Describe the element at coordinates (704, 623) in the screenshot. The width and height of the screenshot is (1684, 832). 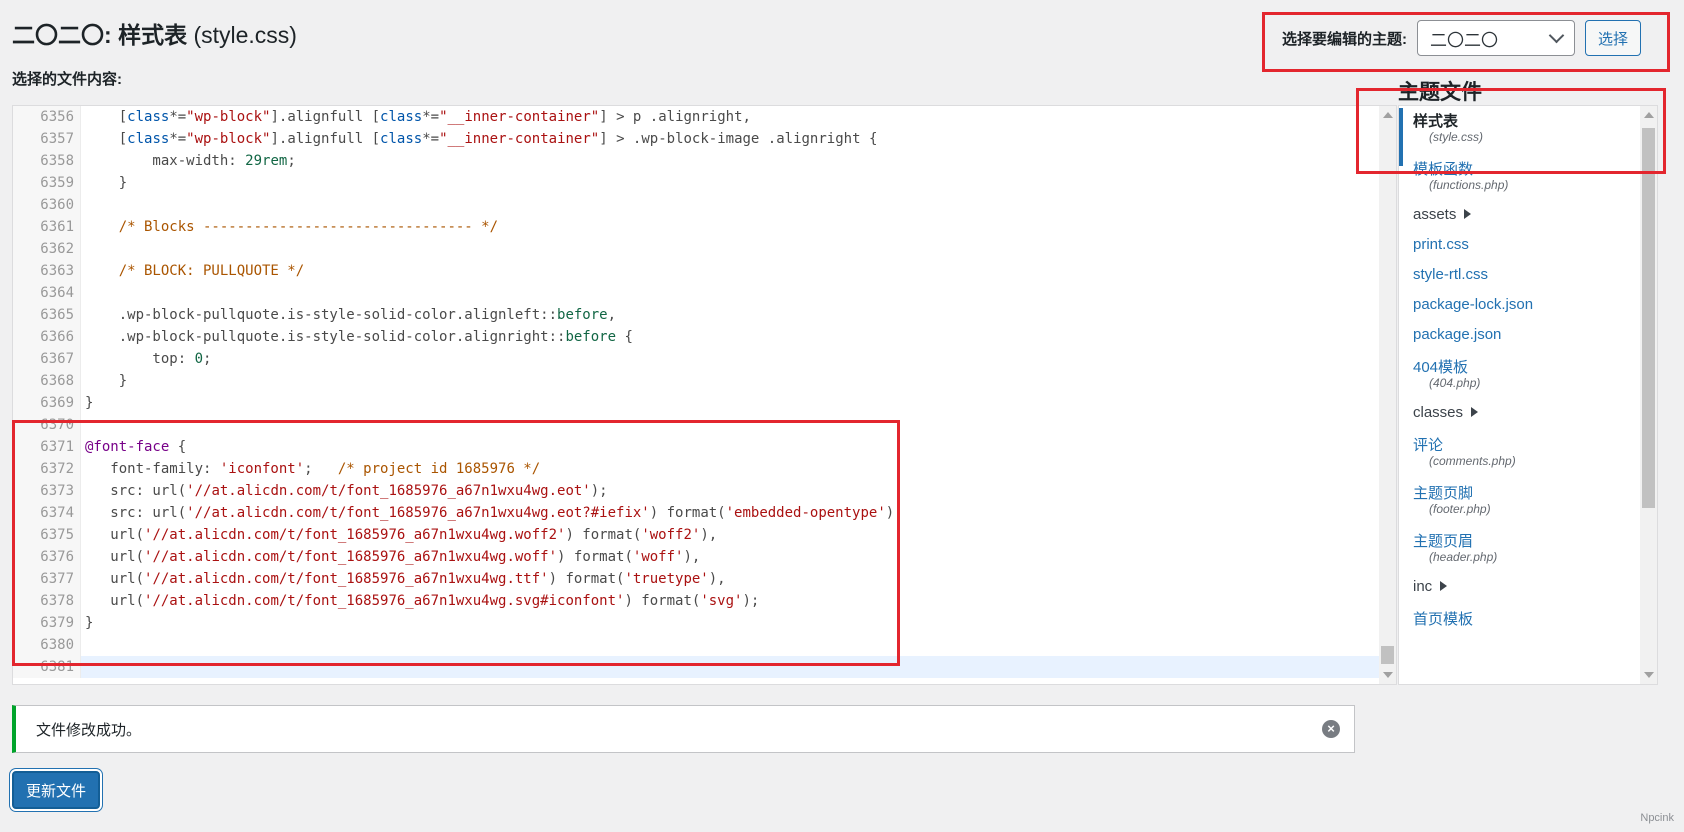
I see `code-line: 6379}` at that location.